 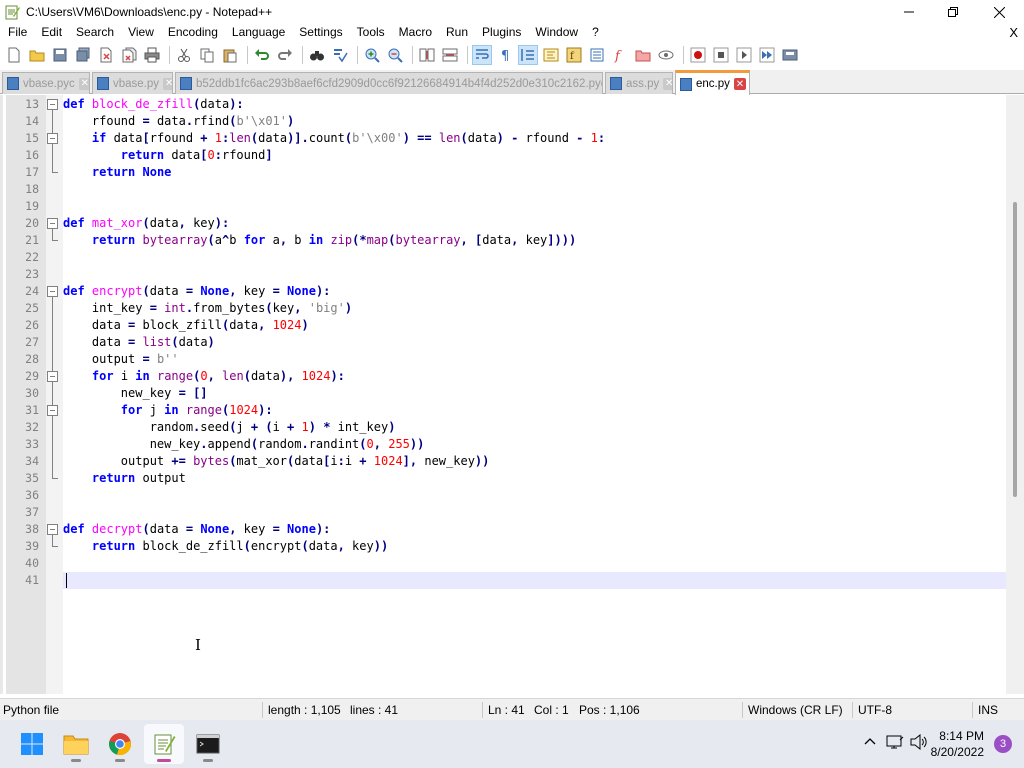 What do you see at coordinates (152, 55) in the screenshot?
I see `print-button` at bounding box center [152, 55].